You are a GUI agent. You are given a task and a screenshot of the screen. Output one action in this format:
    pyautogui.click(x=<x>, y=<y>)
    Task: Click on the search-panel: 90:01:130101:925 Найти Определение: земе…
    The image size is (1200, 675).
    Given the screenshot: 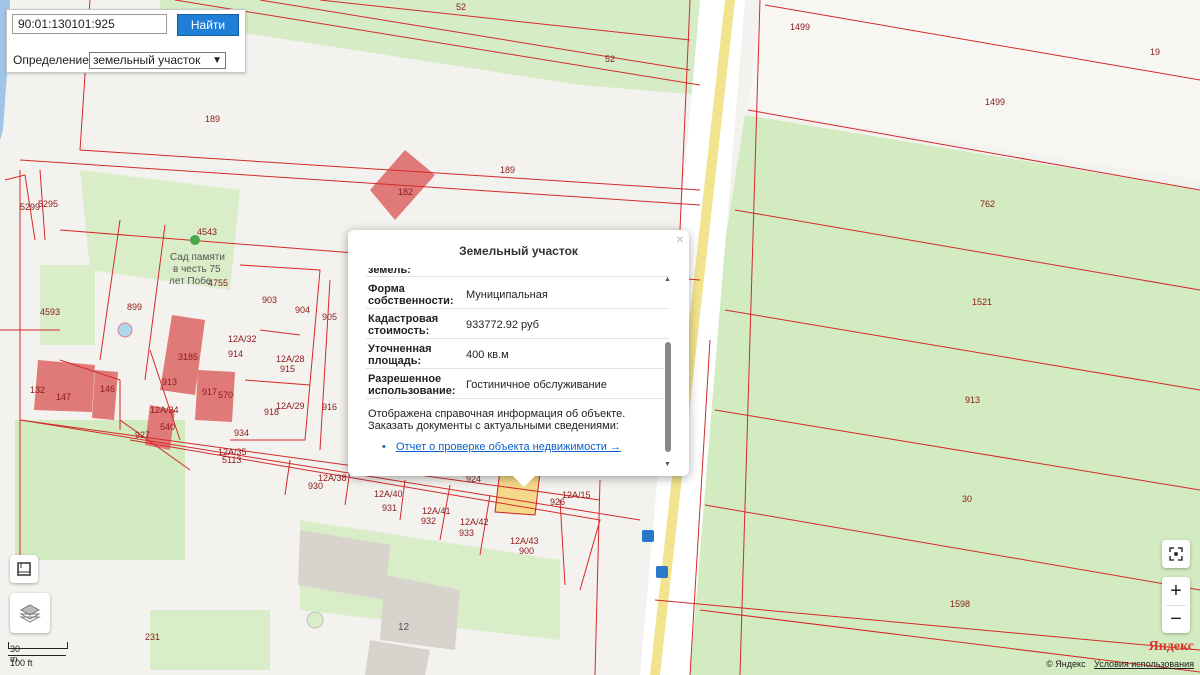 What is the action you would take?
    pyautogui.click(x=126, y=41)
    